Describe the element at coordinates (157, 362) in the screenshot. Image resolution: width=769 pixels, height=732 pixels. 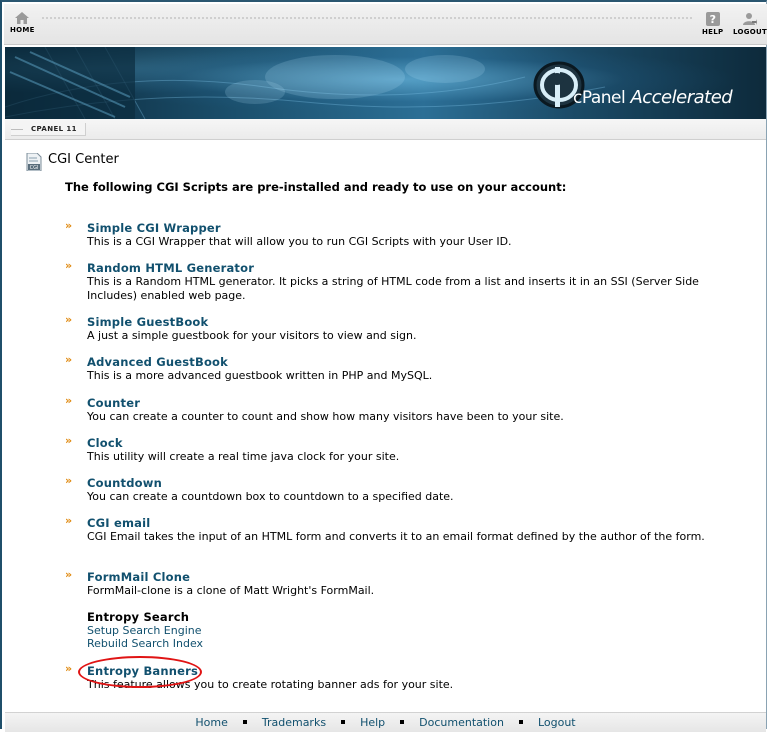
I see `script-link-advanced-guestbook: Advanced GuestBook` at that location.